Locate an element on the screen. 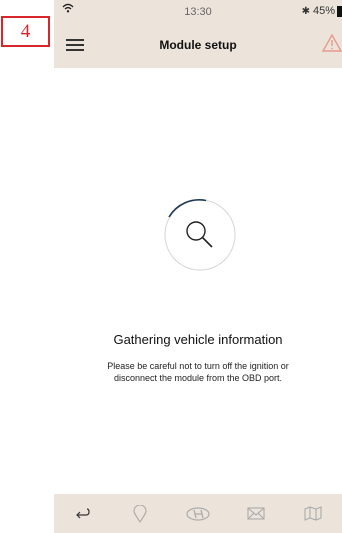 The height and width of the screenshot is (533, 342). app-header: Module setup is located at coordinates (198, 46).